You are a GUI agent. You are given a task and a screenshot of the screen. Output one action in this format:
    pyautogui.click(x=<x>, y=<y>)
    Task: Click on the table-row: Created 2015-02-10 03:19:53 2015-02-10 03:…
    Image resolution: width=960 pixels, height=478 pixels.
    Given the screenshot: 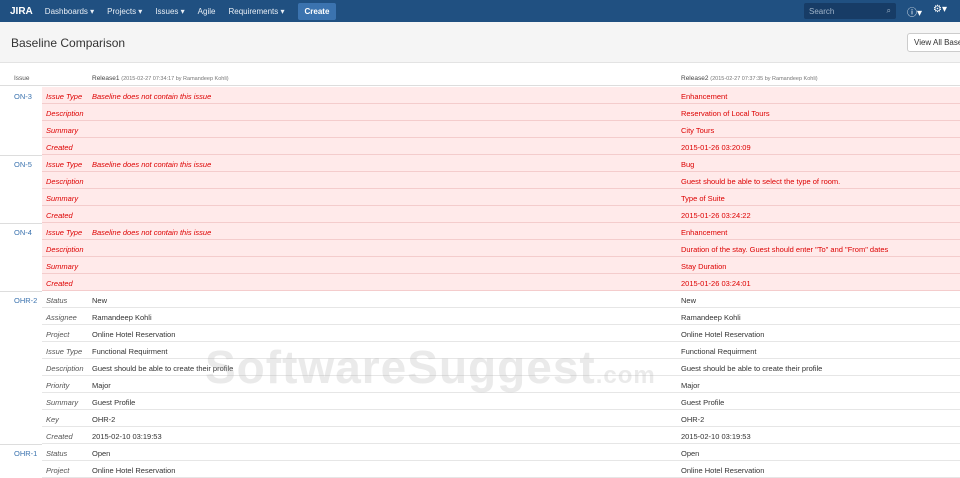 What is the action you would take?
    pyautogui.click(x=480, y=435)
    